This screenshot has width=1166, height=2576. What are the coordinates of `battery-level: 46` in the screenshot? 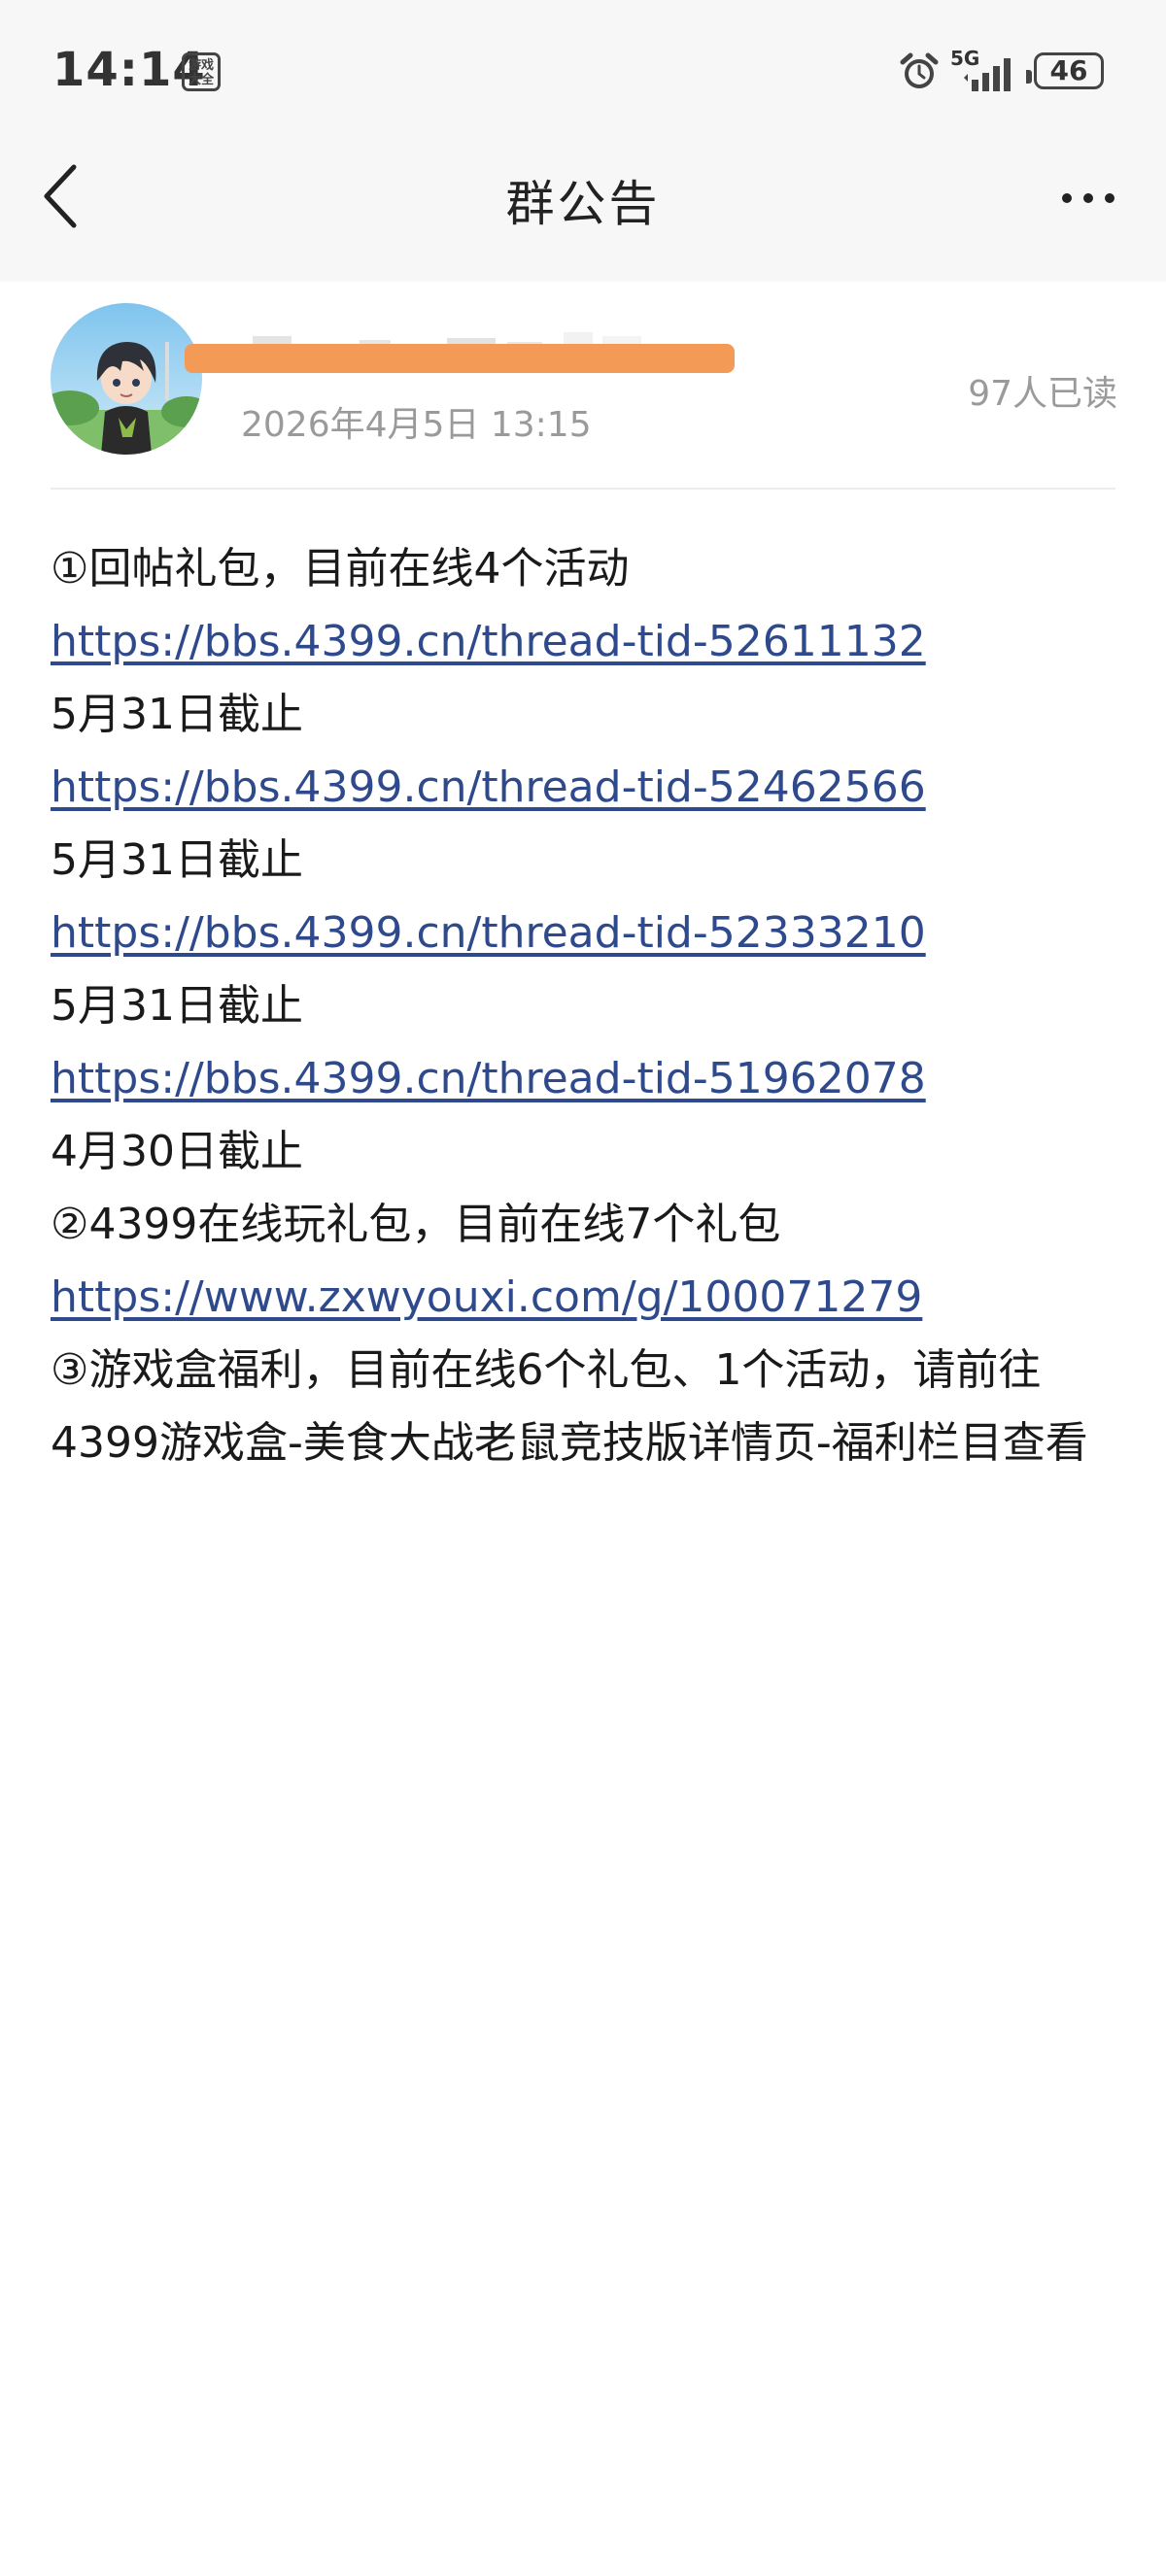 It's located at (1068, 70).